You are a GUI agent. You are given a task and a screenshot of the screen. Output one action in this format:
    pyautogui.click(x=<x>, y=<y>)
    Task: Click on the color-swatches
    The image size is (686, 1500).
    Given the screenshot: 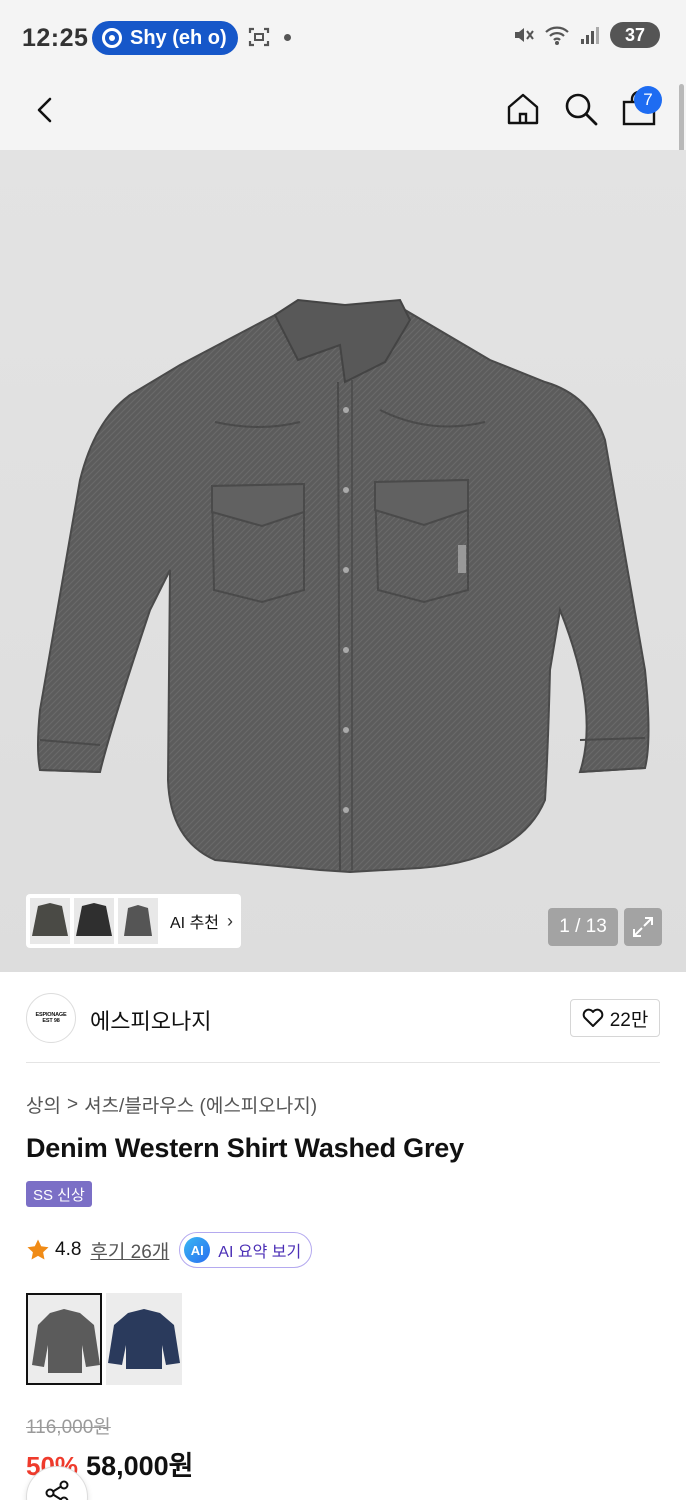 What is the action you would take?
    pyautogui.click(x=104, y=1339)
    